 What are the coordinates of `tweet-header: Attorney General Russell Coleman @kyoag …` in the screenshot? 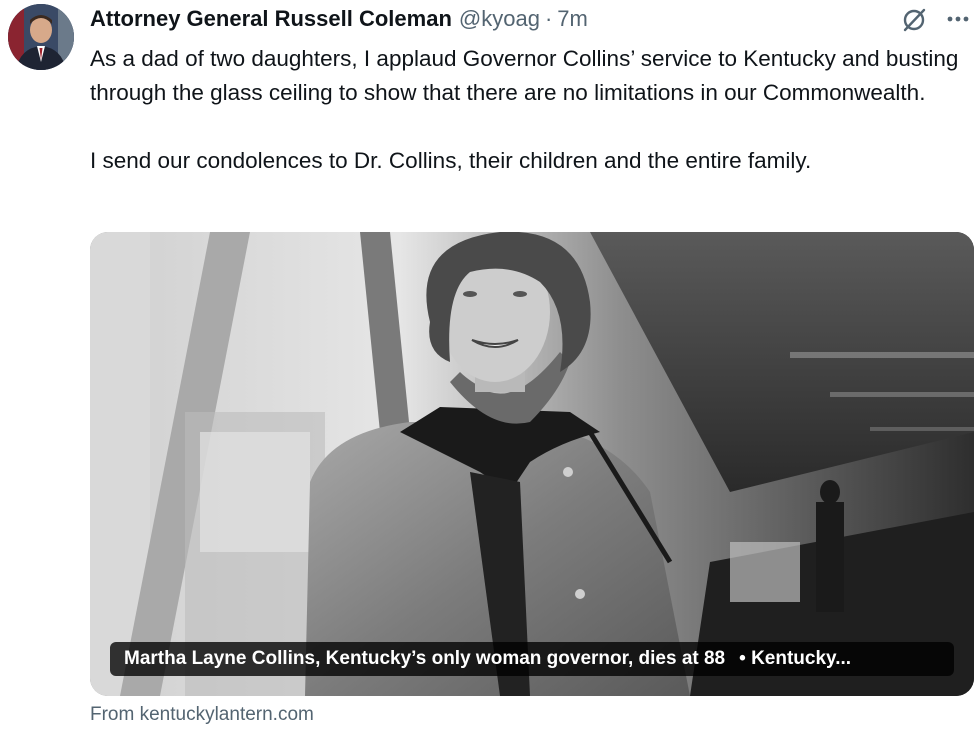 It's located at (339, 21).